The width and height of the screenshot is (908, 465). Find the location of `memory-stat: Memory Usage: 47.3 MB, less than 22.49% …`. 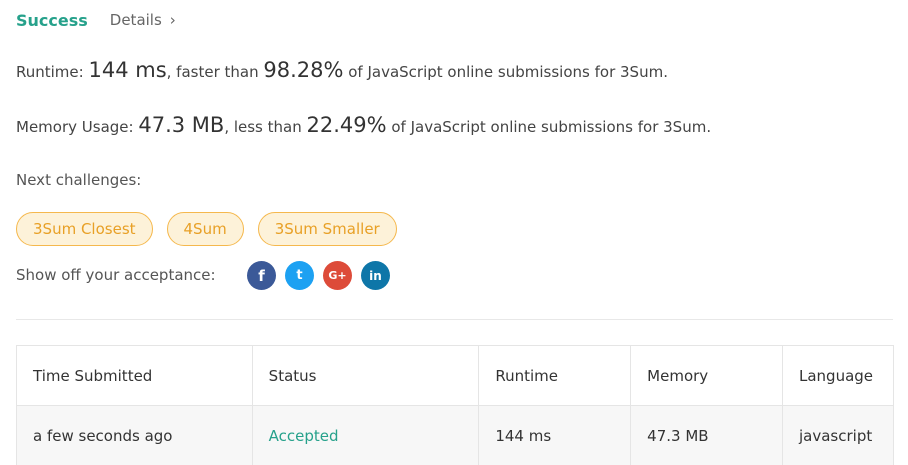

memory-stat: Memory Usage: 47.3 MB, less than 22.49% … is located at coordinates (363, 125).